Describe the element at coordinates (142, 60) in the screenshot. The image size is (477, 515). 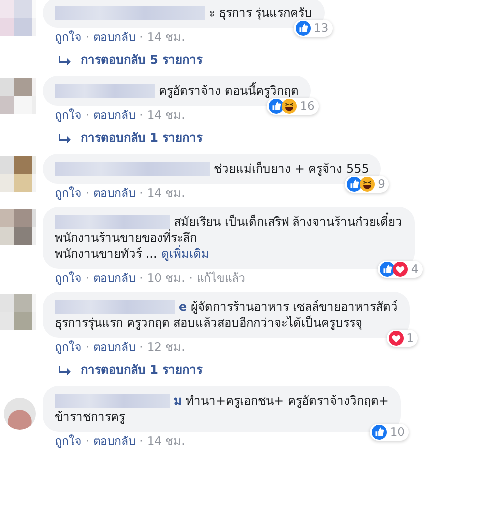
I see `view-replies-link: การตอบกลับ 5 รายการ` at that location.